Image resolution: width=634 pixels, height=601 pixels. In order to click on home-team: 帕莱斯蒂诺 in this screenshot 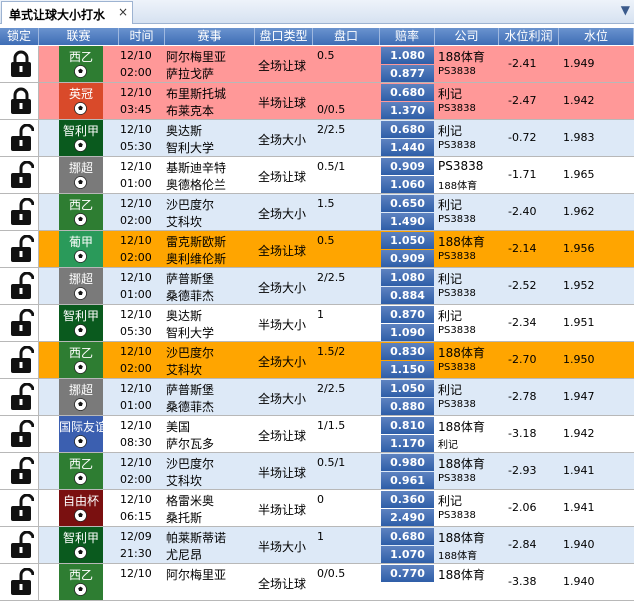, I will do `click(196, 538)`.